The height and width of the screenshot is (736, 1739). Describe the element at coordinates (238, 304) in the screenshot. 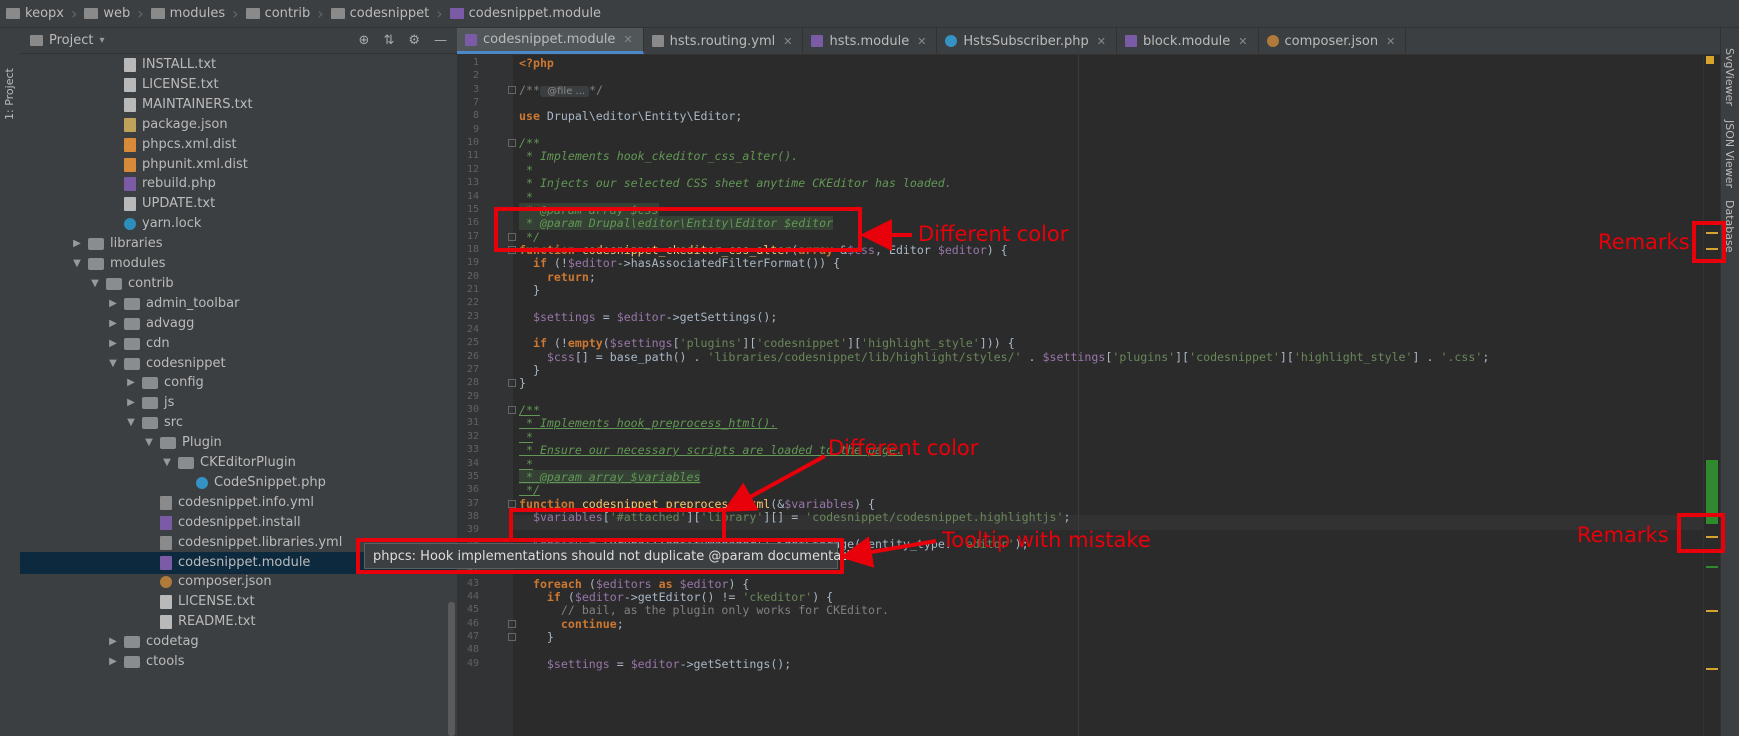

I see `tree-folder: ▶ admin_toolbar` at that location.